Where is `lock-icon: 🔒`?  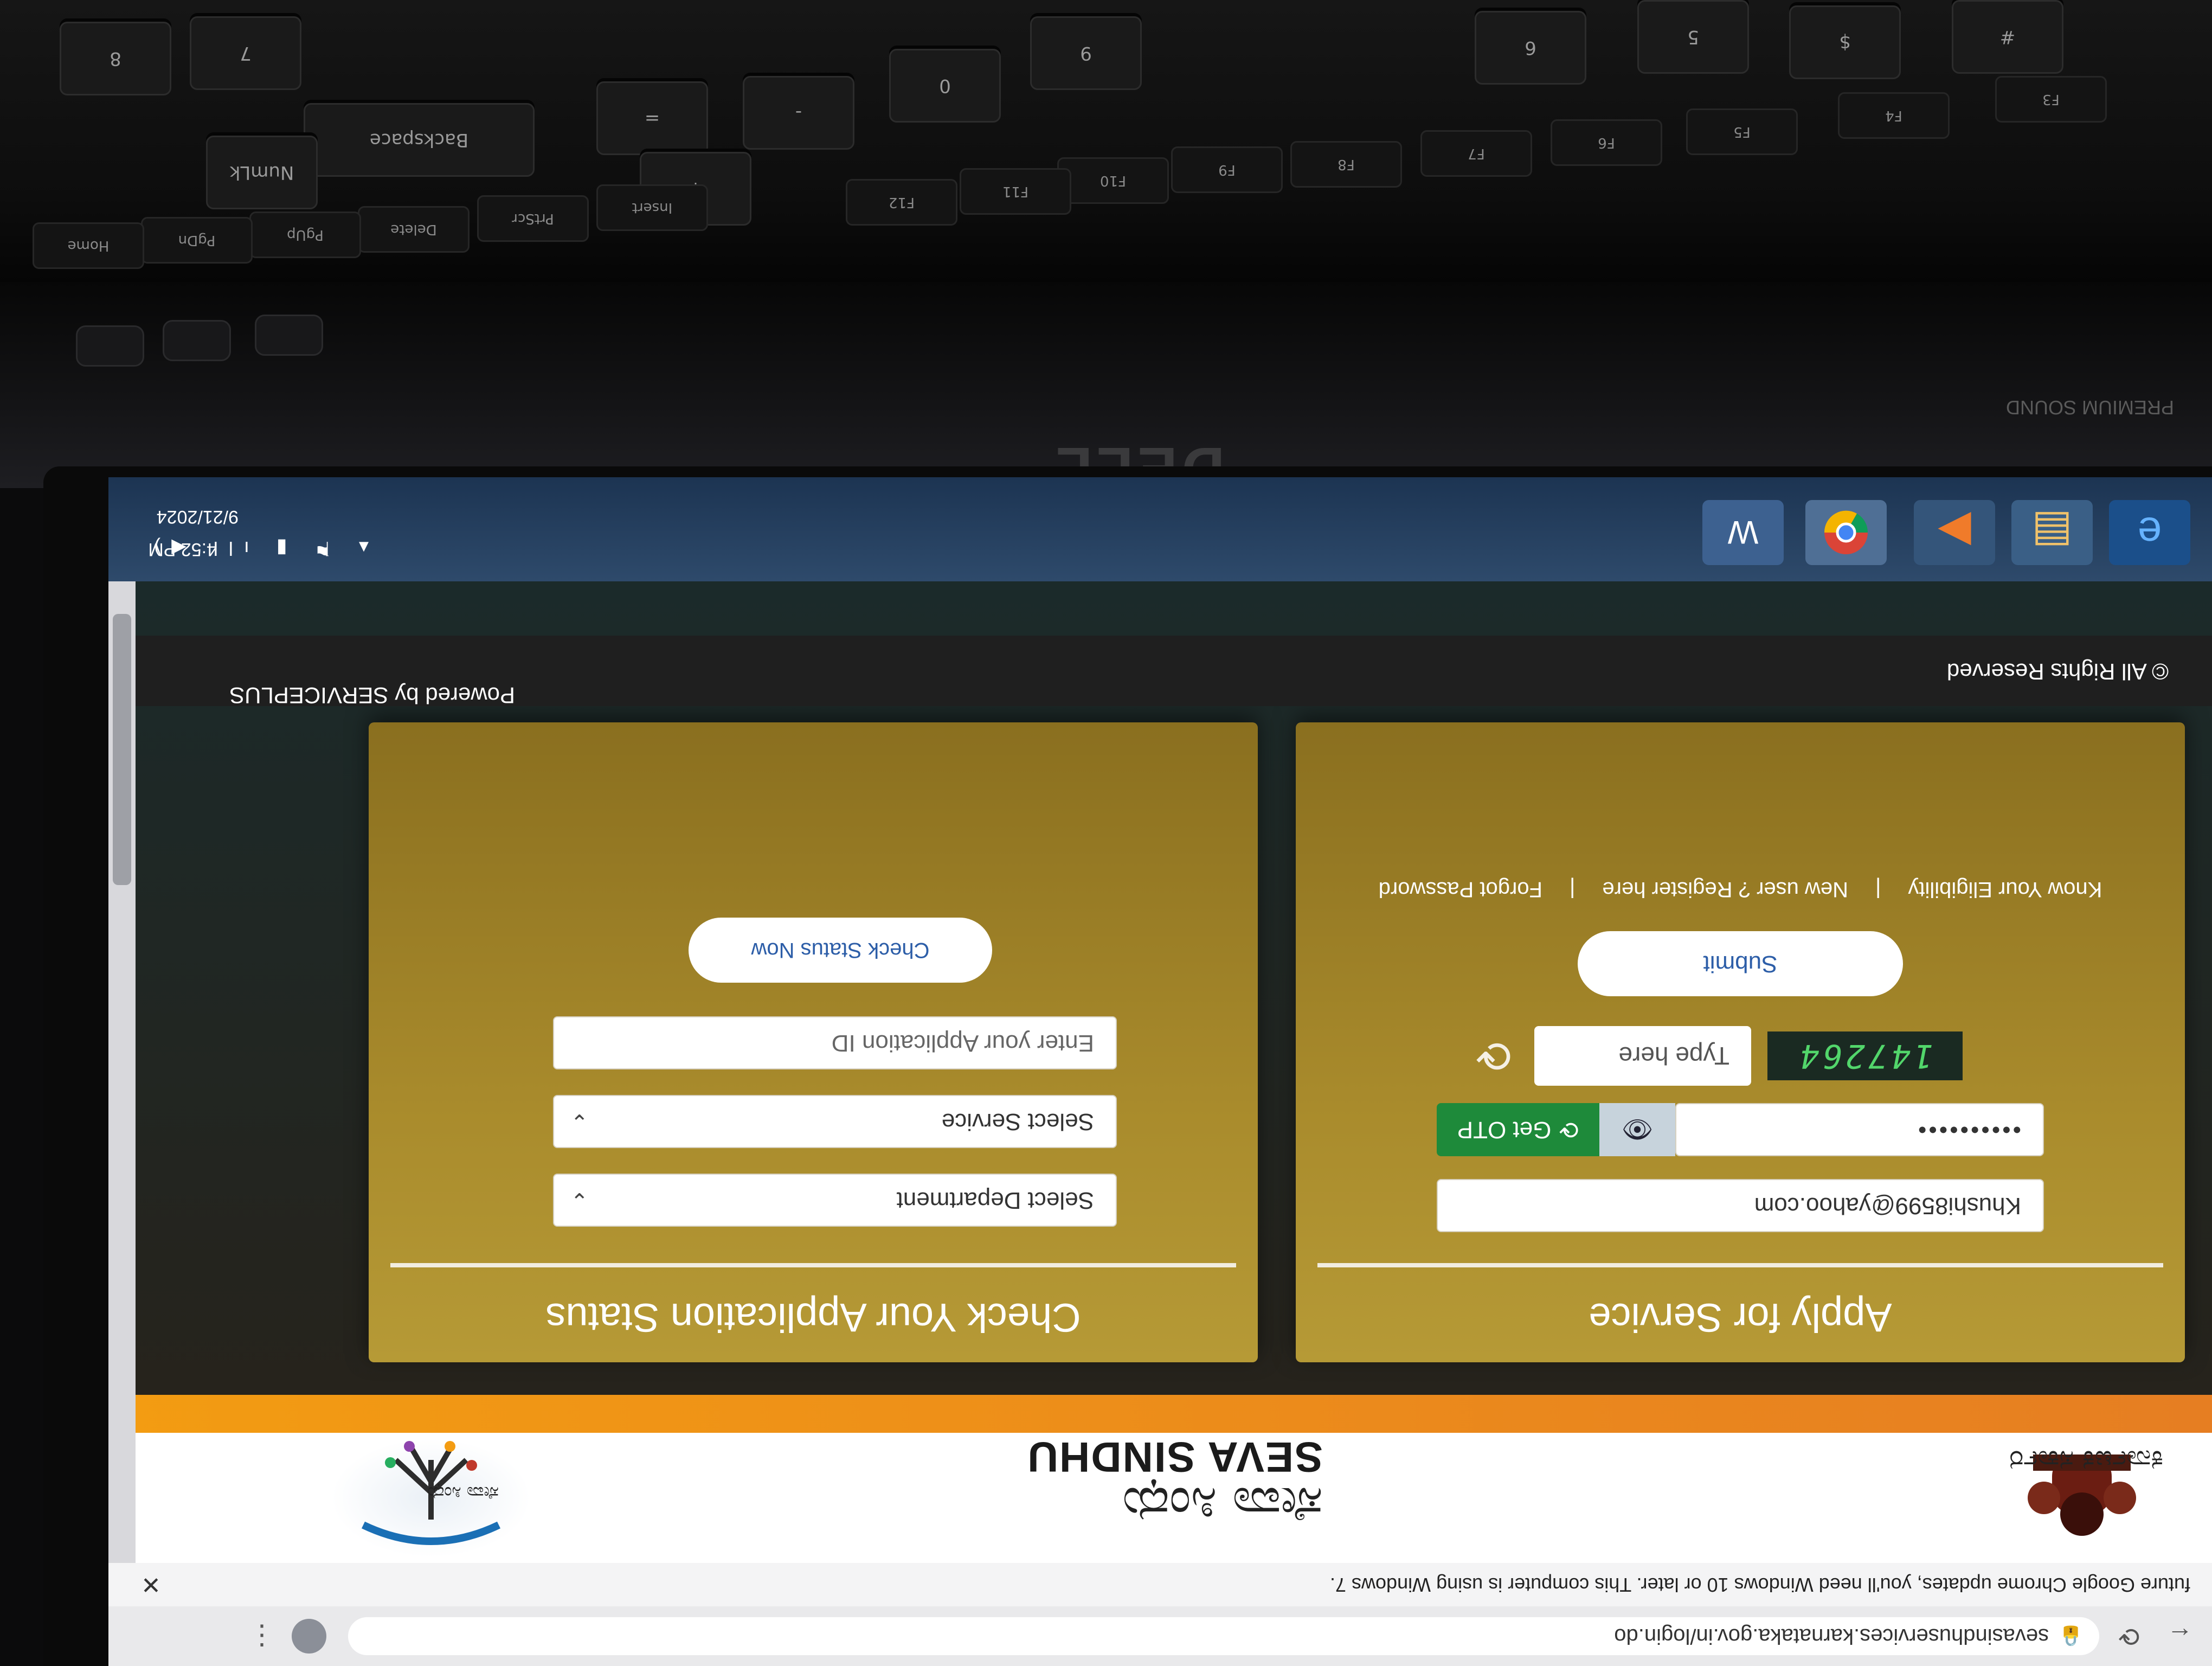
lock-icon: 🔒 is located at coordinates (2071, 1637).